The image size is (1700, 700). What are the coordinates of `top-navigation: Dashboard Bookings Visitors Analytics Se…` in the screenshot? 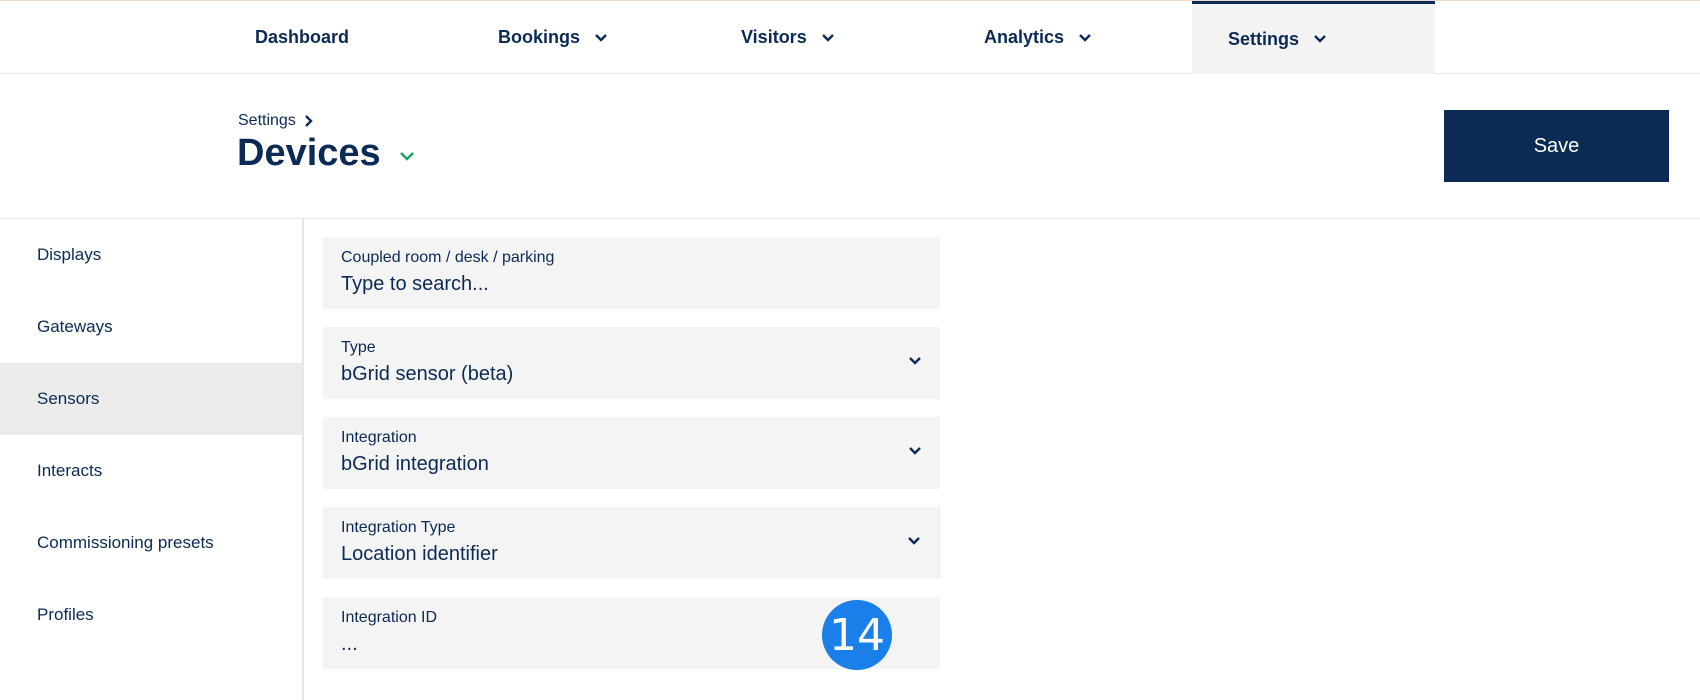 It's located at (850, 37).